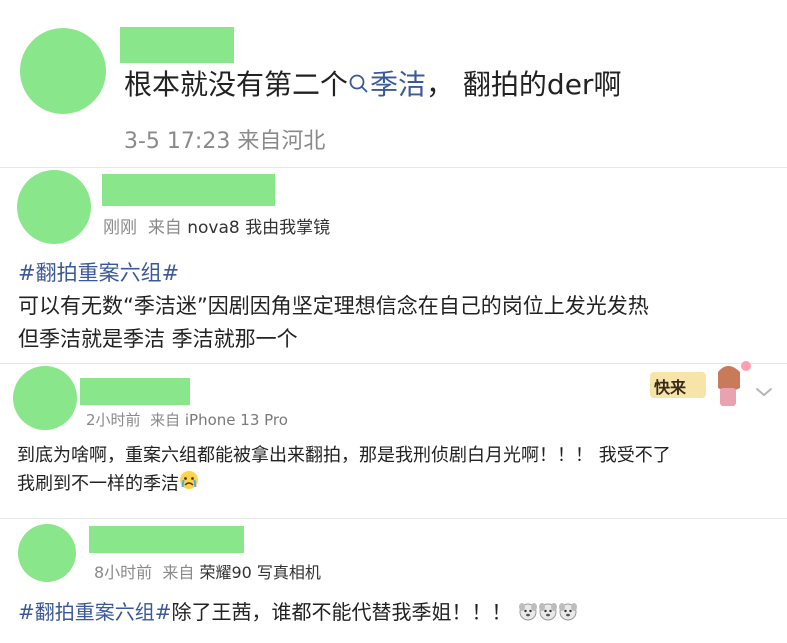 Image resolution: width=787 pixels, height=643 pixels. Describe the element at coordinates (120, 228) in the screenshot. I see `comment-time: 刚刚` at that location.